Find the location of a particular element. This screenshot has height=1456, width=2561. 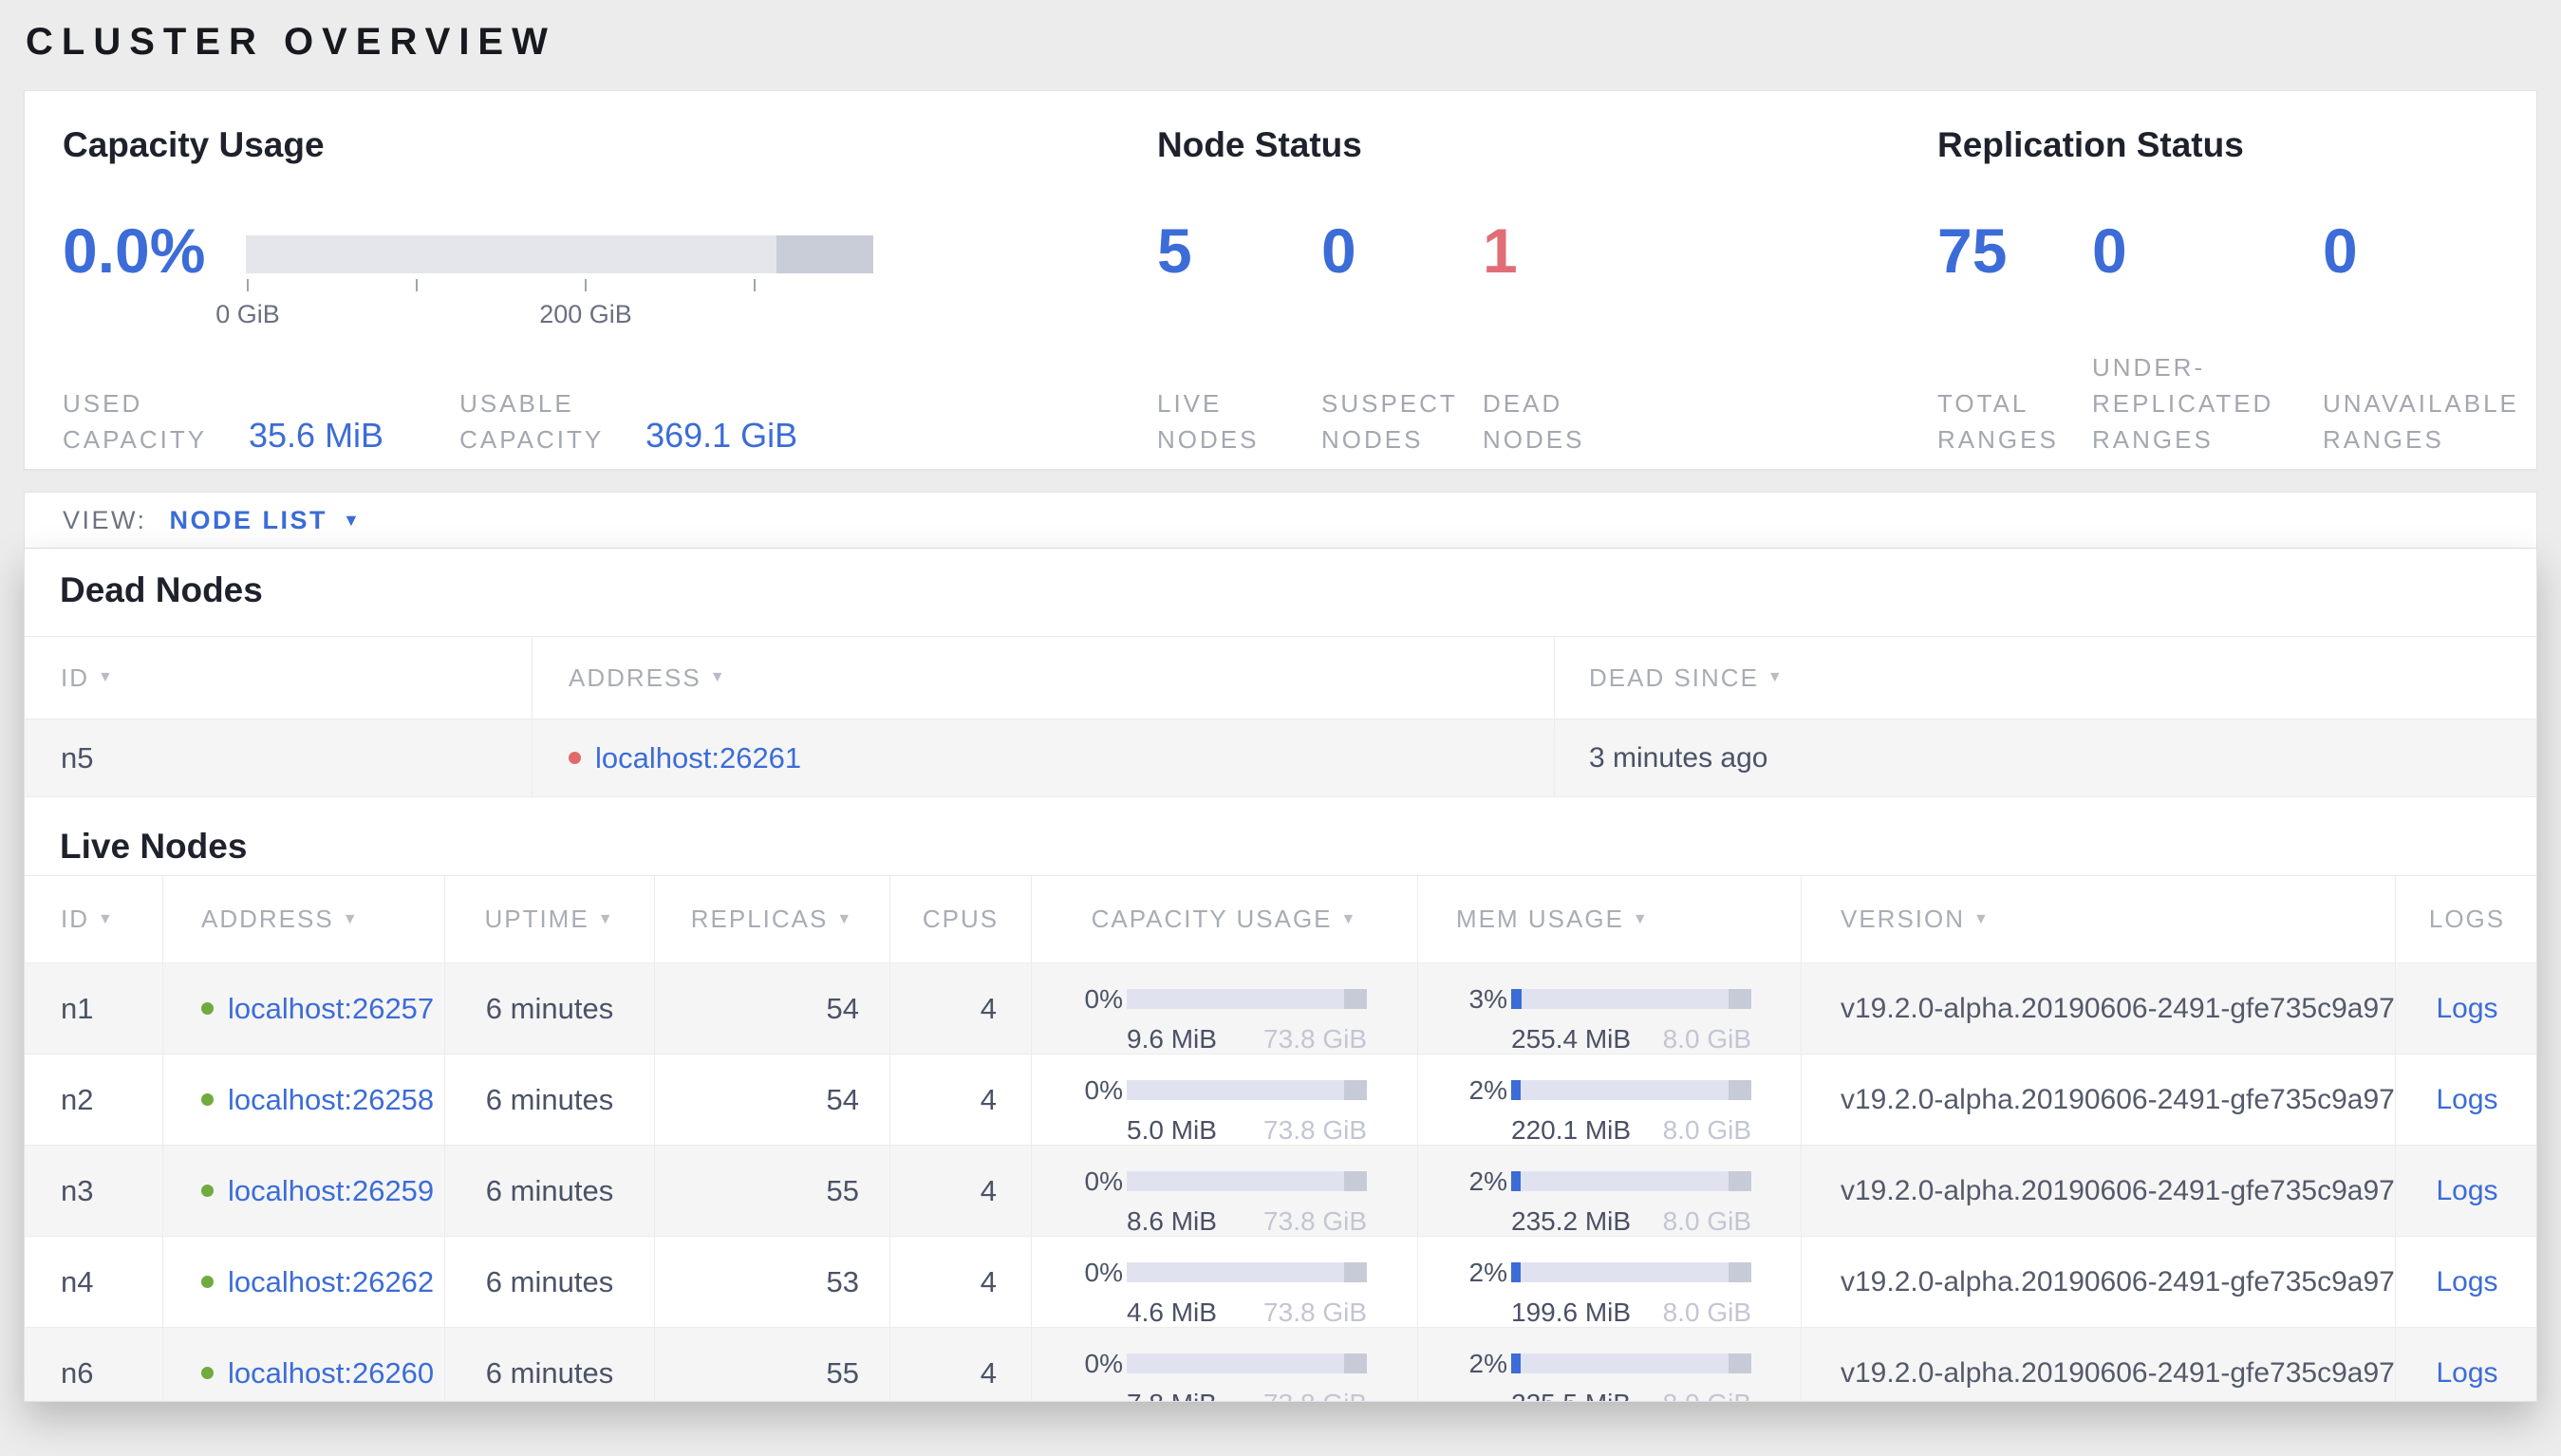

live-node-address-cell: localhost:26259 is located at coordinates (304, 1191).